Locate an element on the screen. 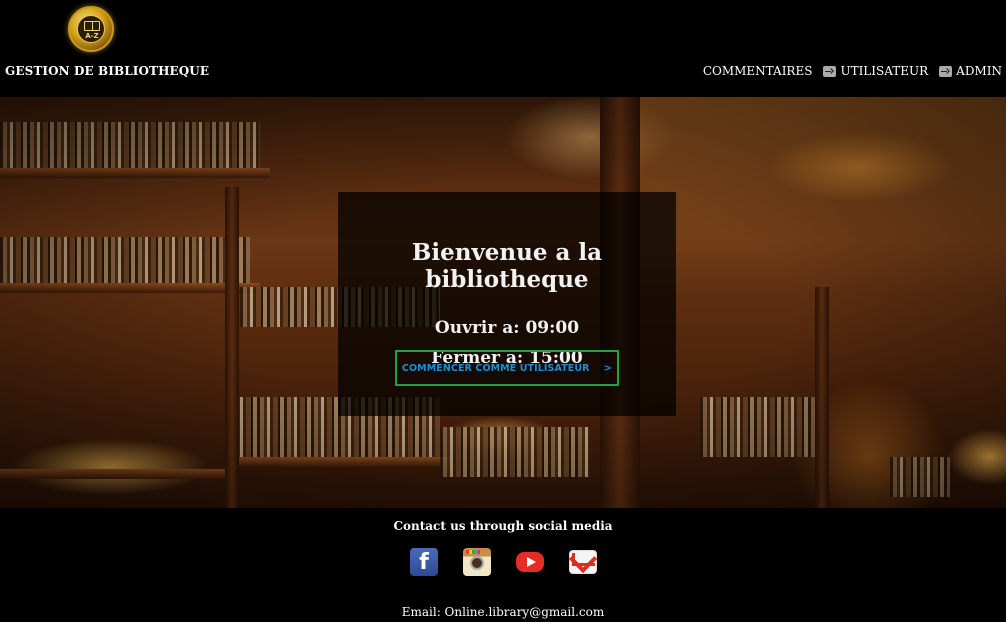 The width and height of the screenshot is (1006, 622). facebook-icon: f is located at coordinates (424, 562).